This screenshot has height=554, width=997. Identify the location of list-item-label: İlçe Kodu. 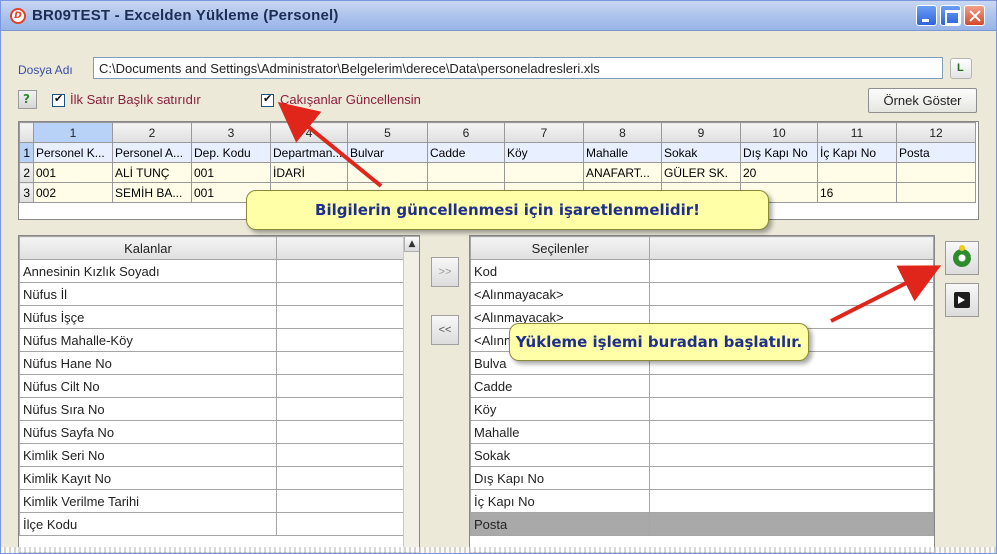
(148, 524).